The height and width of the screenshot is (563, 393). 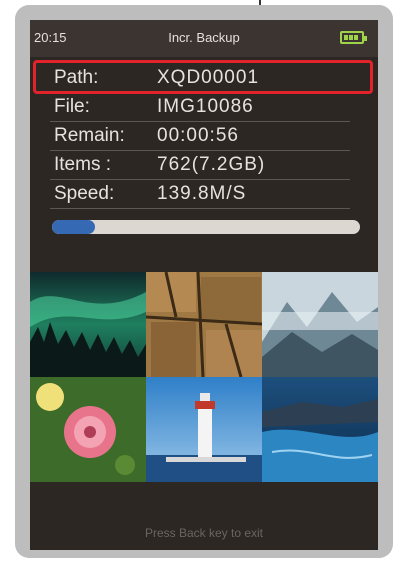 I want to click on info-row-remain: Remain: 00:00:56, so click(x=200, y=136).